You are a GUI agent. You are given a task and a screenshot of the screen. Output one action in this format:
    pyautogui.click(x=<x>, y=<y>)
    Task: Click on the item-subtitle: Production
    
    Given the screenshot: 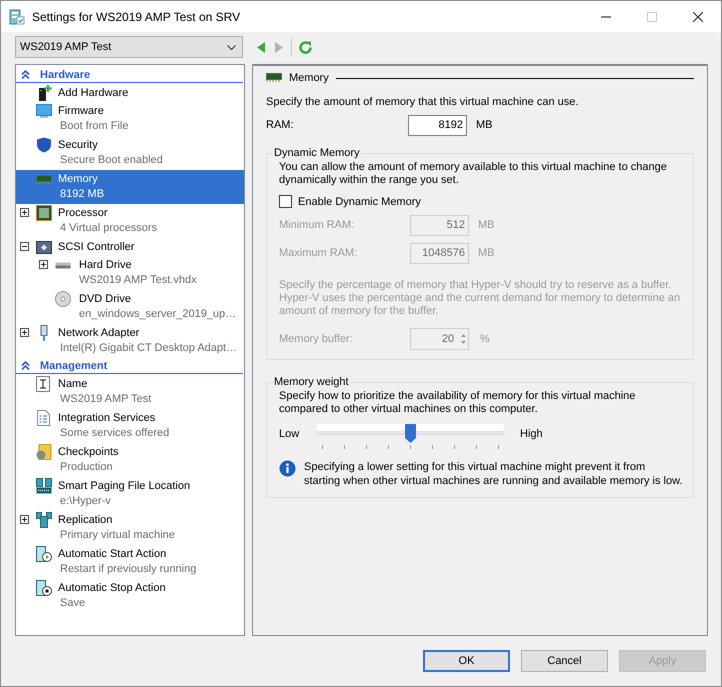 What is the action you would take?
    pyautogui.click(x=86, y=467)
    